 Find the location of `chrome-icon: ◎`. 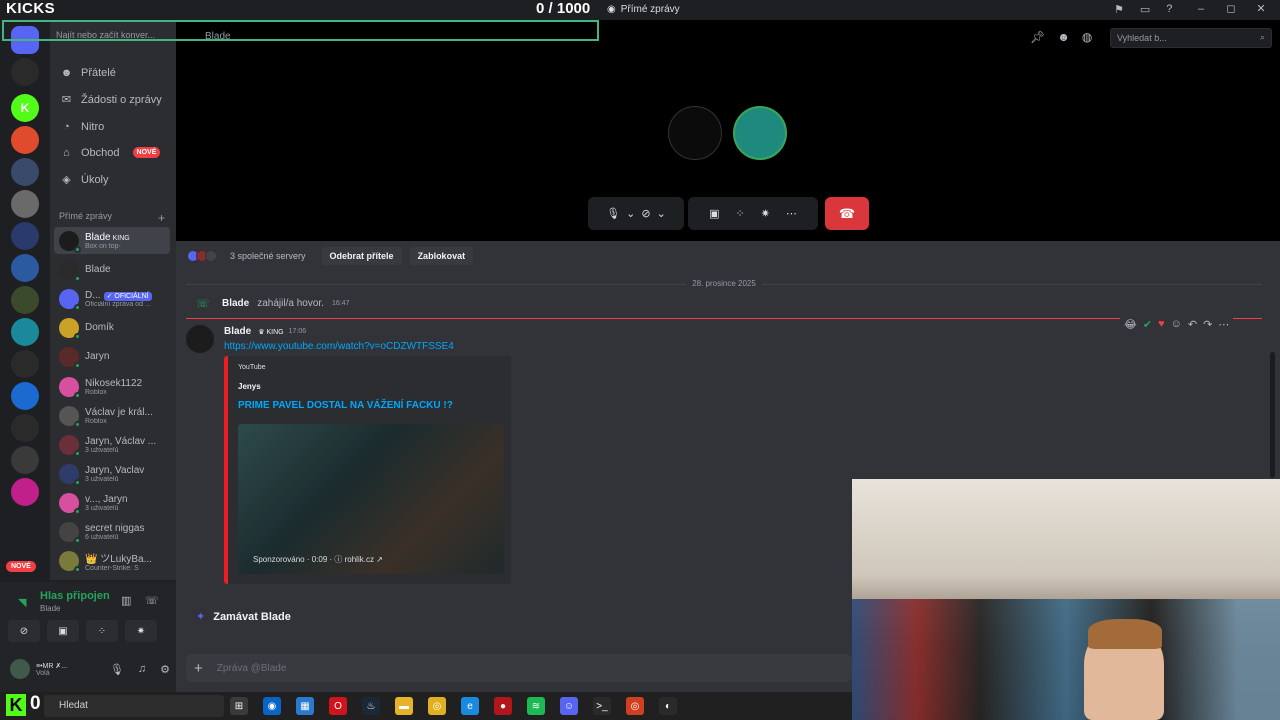

chrome-icon: ◎ is located at coordinates (437, 706).